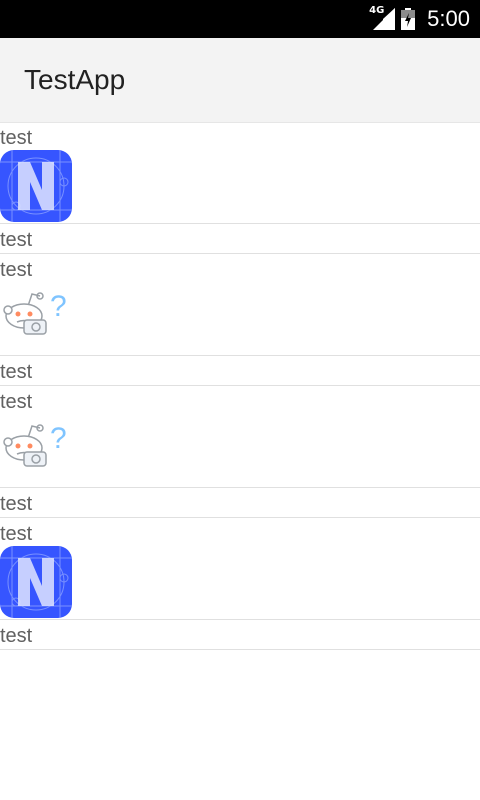 Image resolution: width=480 pixels, height=800 pixels. I want to click on signal-icon: 4G, so click(382, 17).